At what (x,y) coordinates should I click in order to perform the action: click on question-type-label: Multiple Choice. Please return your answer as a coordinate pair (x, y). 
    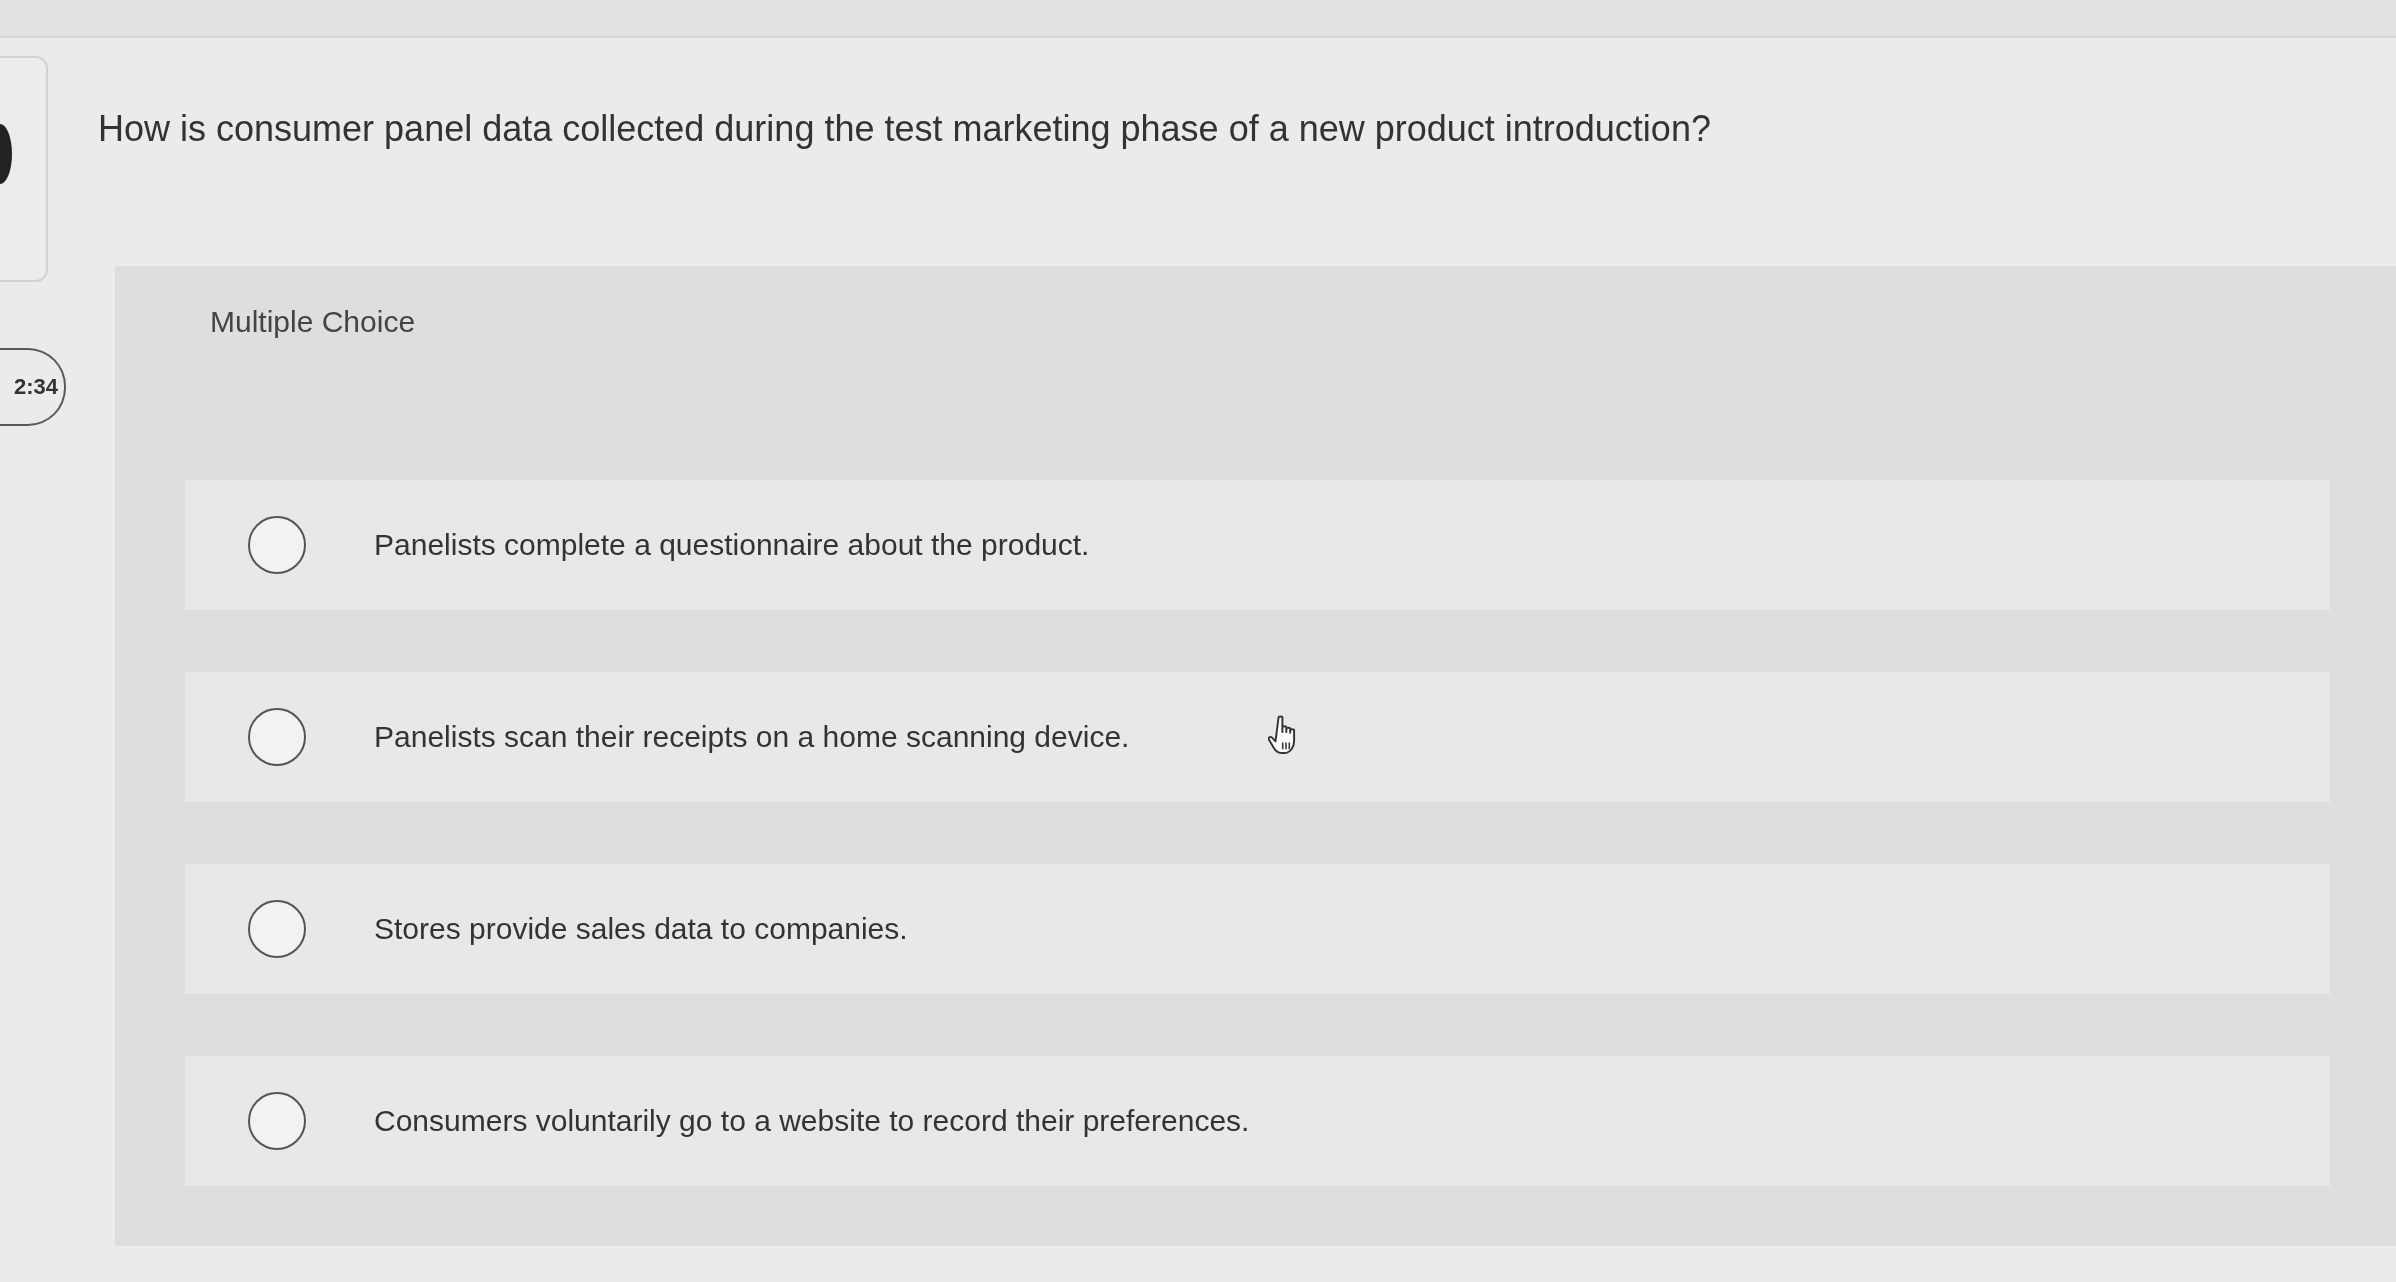
    Looking at the image, I should click on (313, 322).